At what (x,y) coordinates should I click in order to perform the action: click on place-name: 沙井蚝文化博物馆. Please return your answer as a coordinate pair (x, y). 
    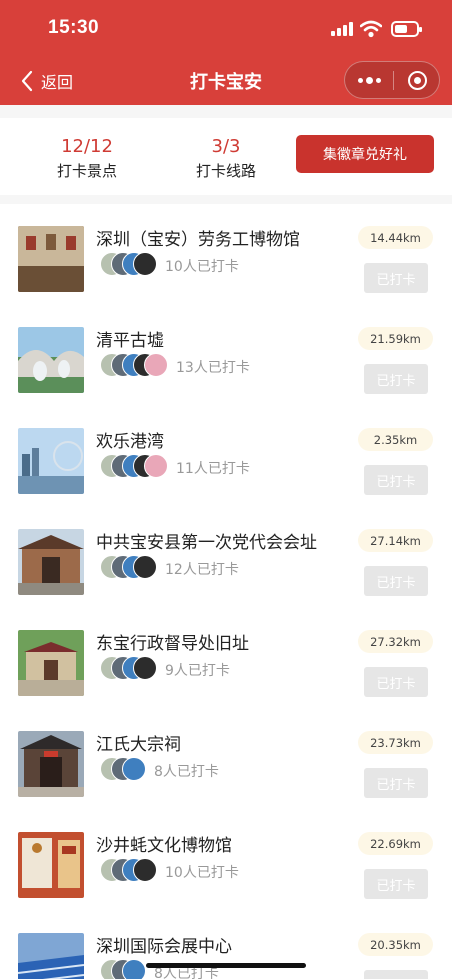
    Looking at the image, I should click on (164, 846).